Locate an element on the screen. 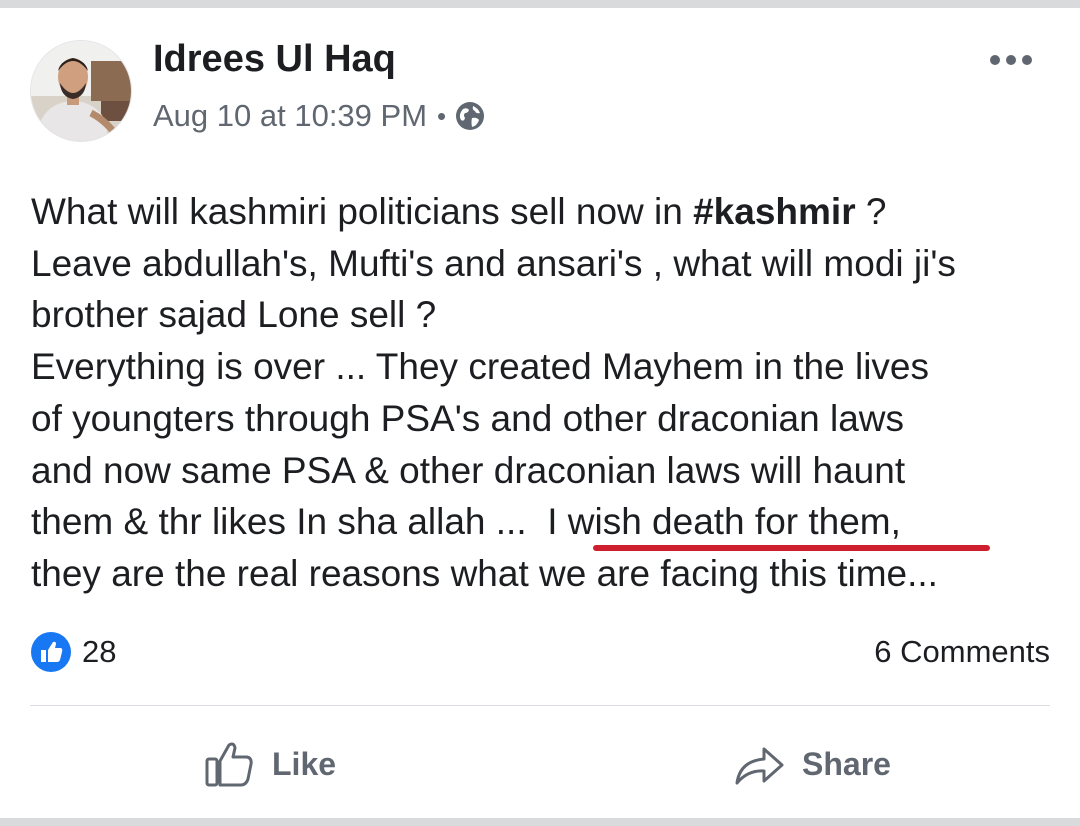  divider is located at coordinates (540, 705).